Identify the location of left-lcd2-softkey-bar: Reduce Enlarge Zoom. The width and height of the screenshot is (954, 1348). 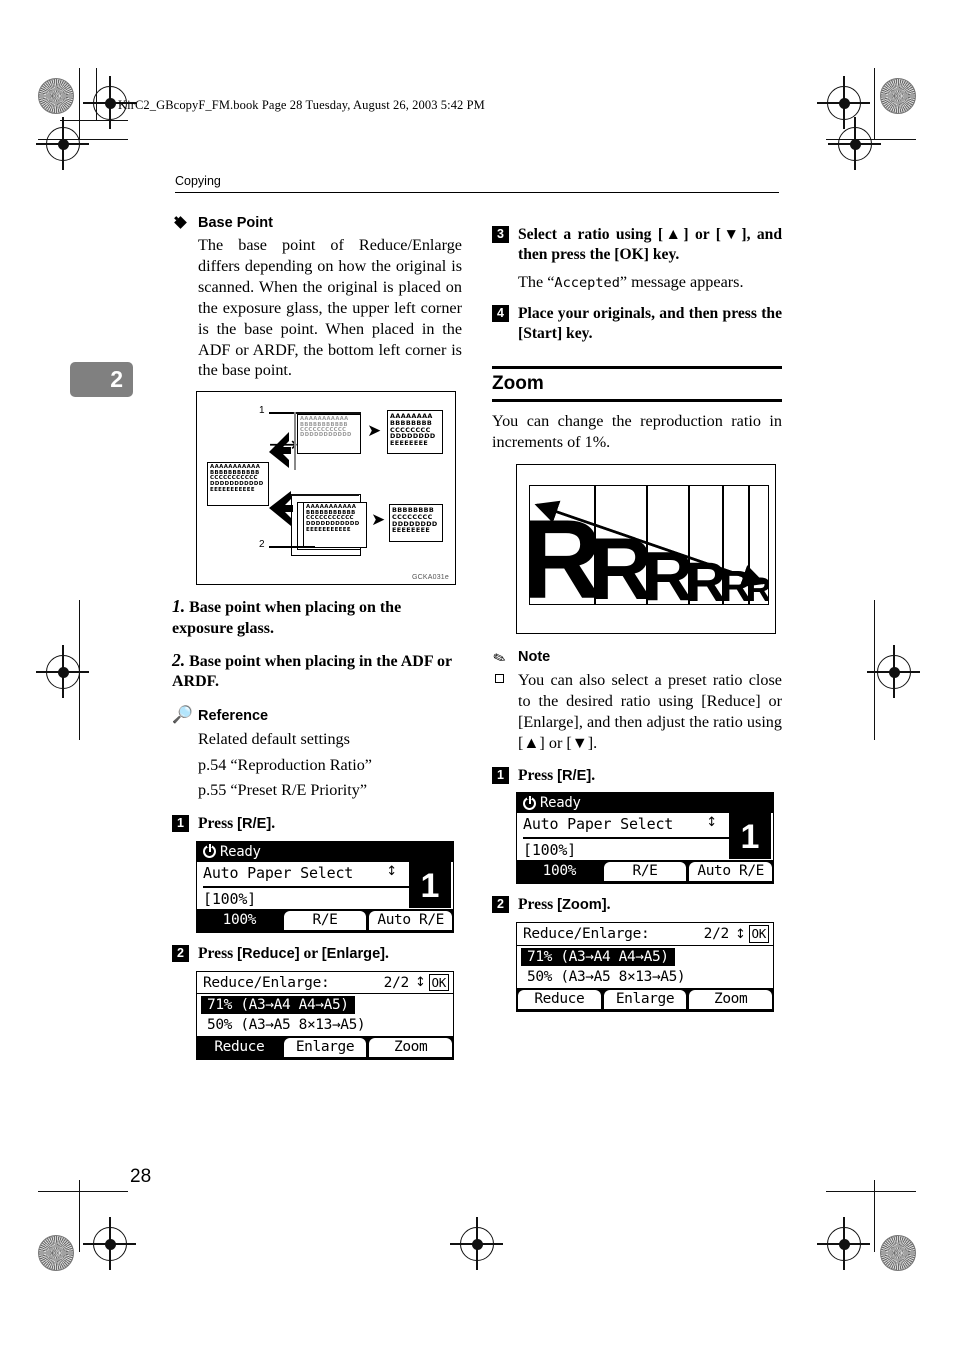
(325, 1048).